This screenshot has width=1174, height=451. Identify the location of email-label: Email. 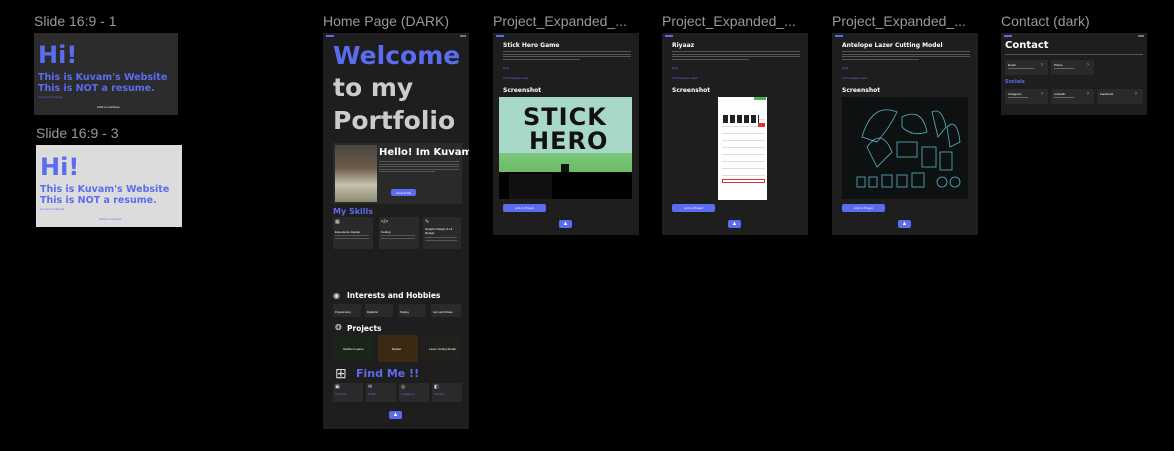
(1012, 65).